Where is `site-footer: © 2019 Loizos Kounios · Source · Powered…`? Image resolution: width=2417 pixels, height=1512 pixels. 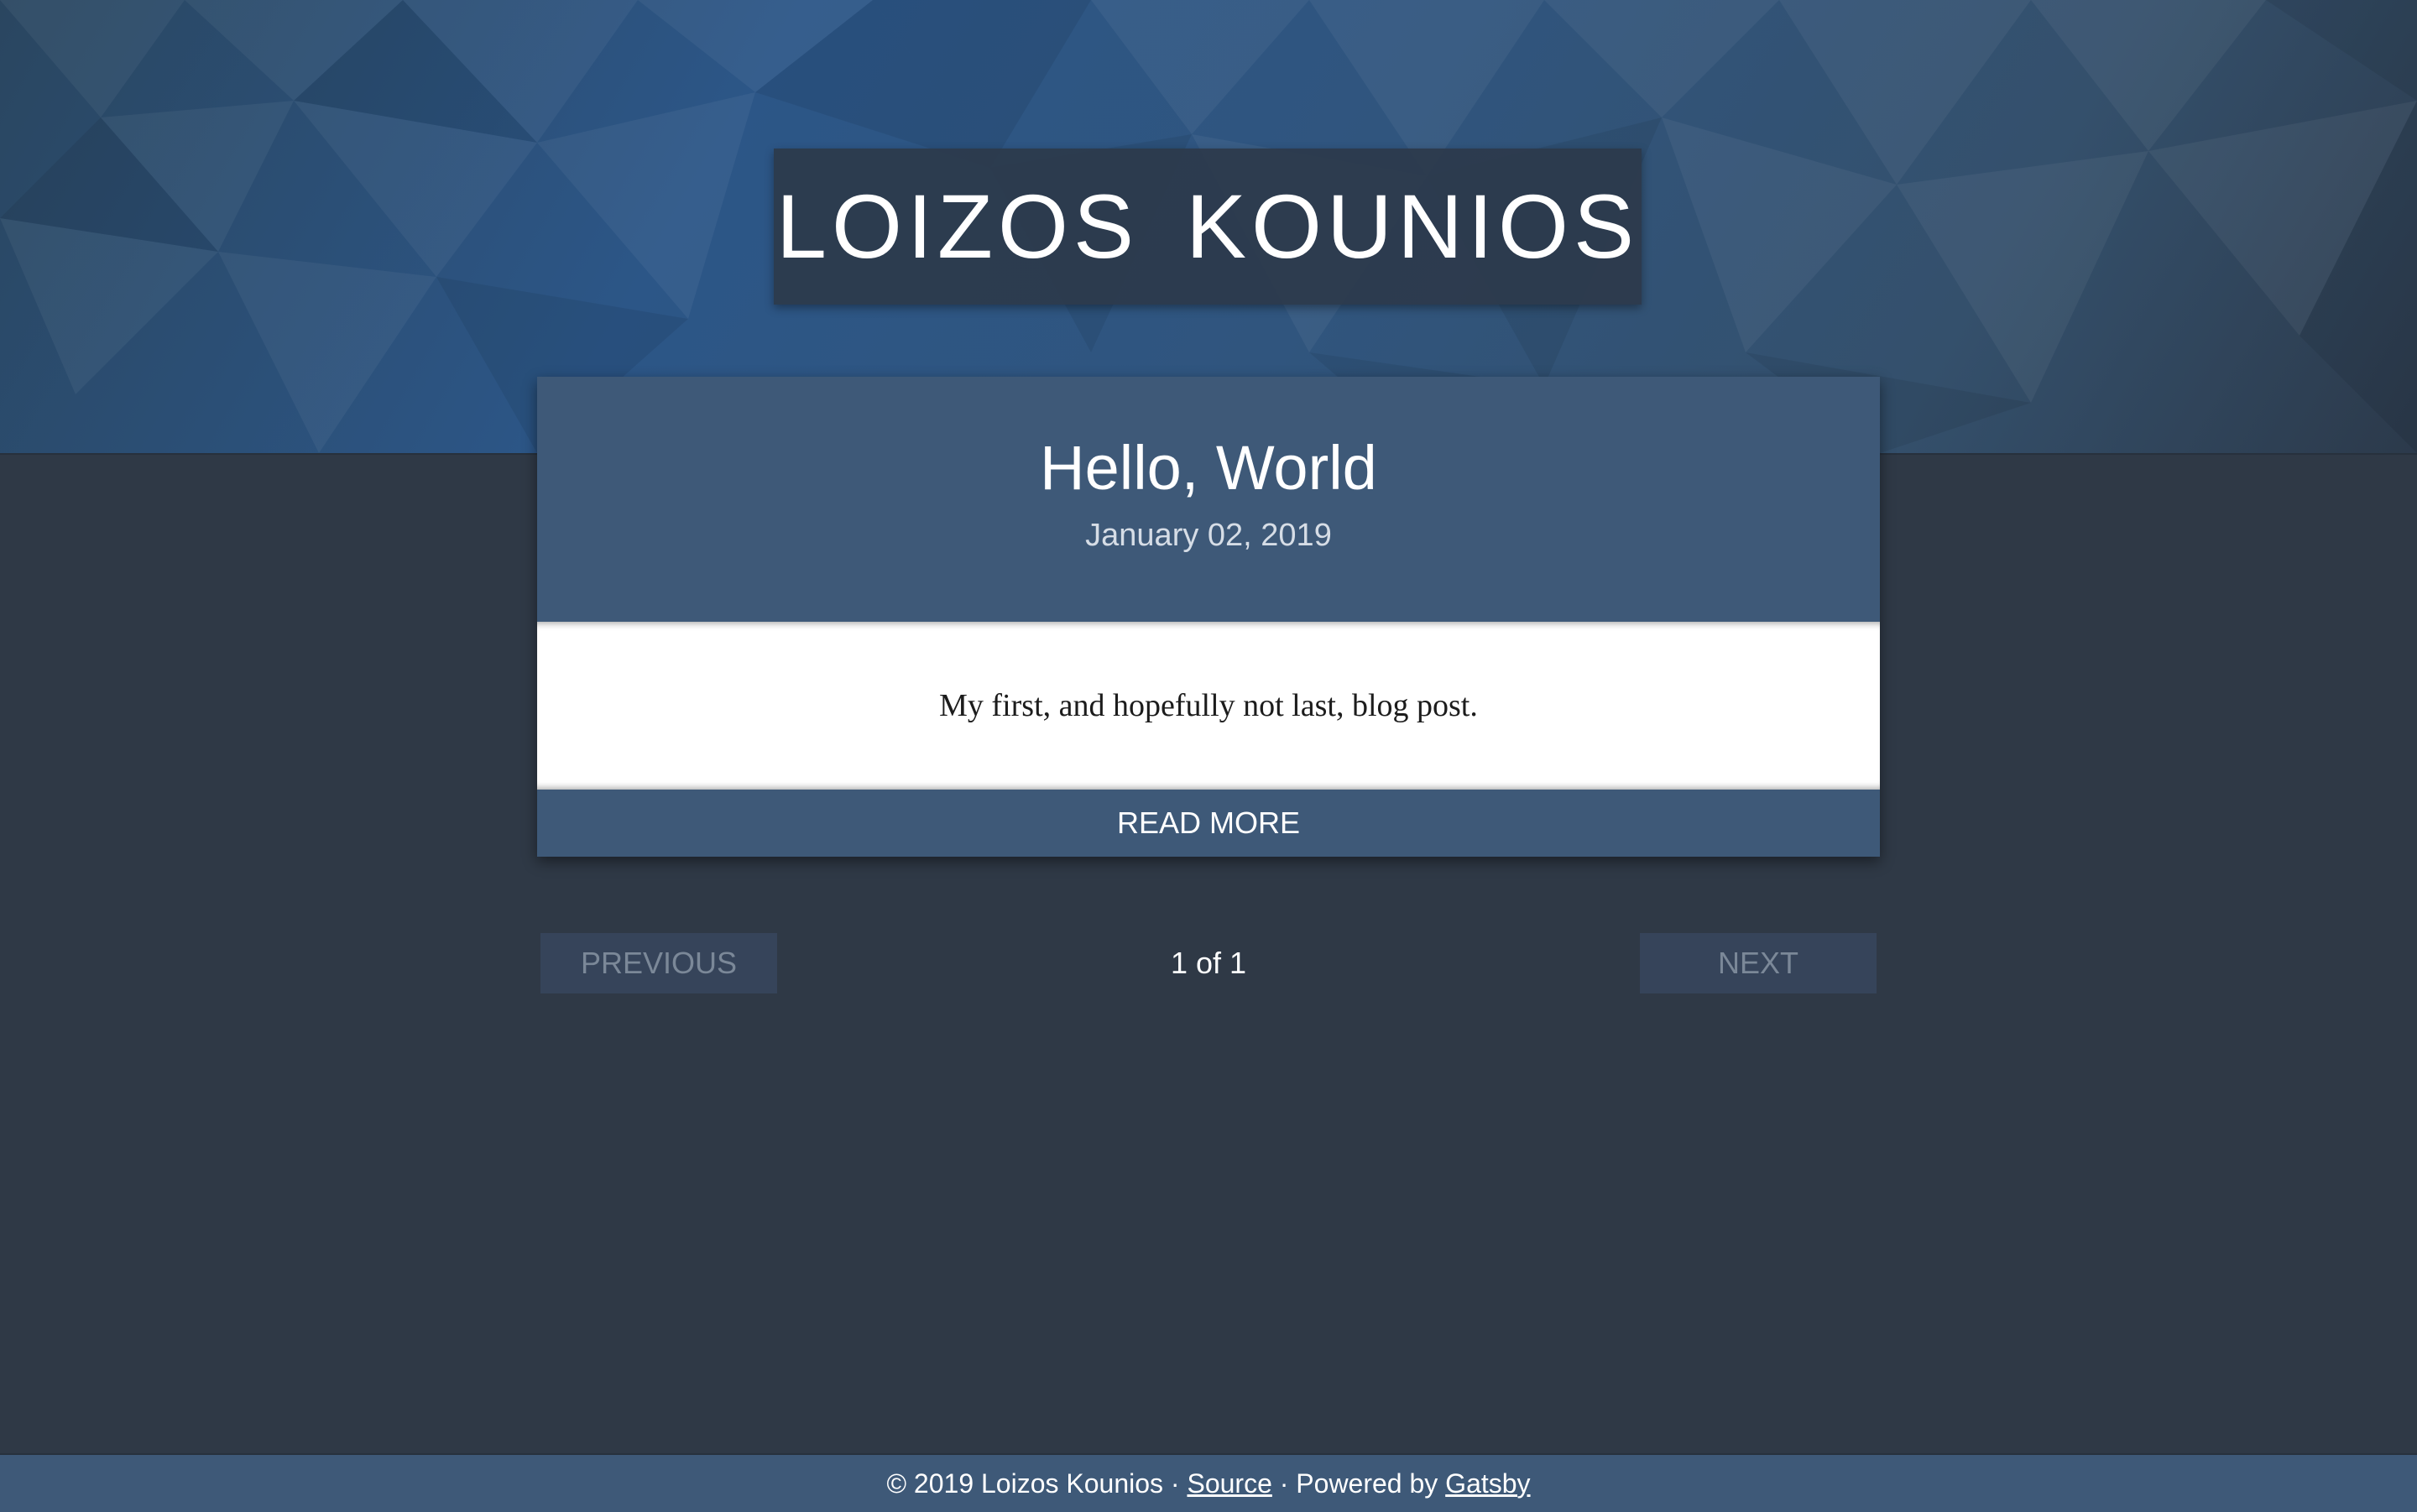
site-footer: © 2019 Loizos Kounios · Source · Powered… is located at coordinates (1208, 1482).